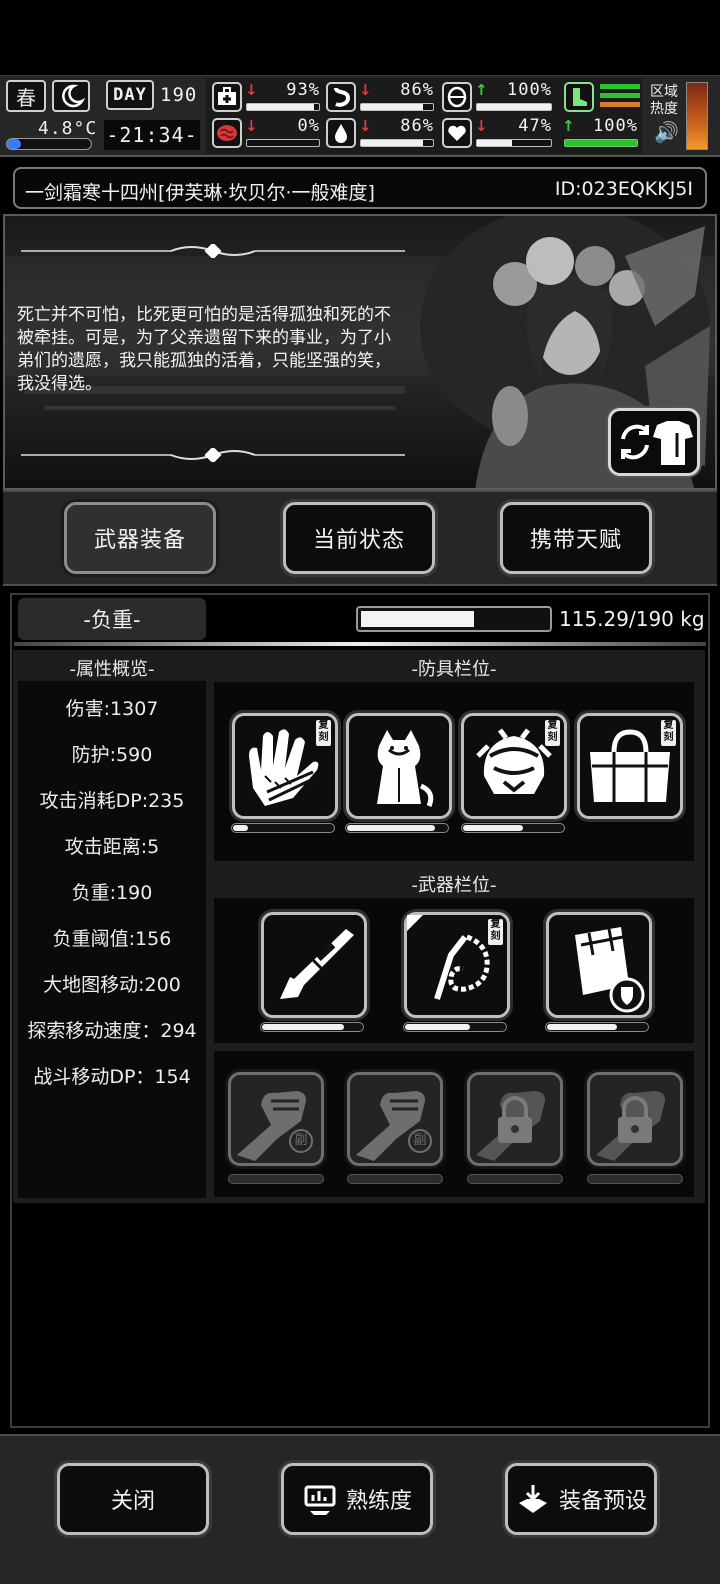 Image resolution: width=720 pixels, height=1584 pixels. I want to click on tab-label: 当前状态, so click(358, 540).